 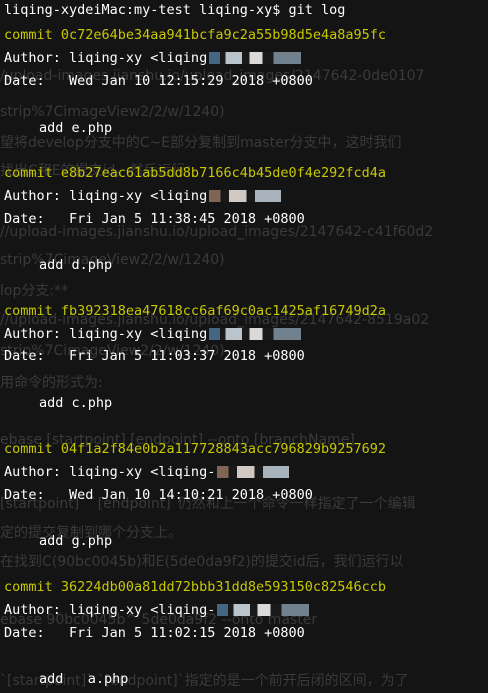 What do you see at coordinates (76, 541) in the screenshot?
I see `commit-message: add g.php` at bounding box center [76, 541].